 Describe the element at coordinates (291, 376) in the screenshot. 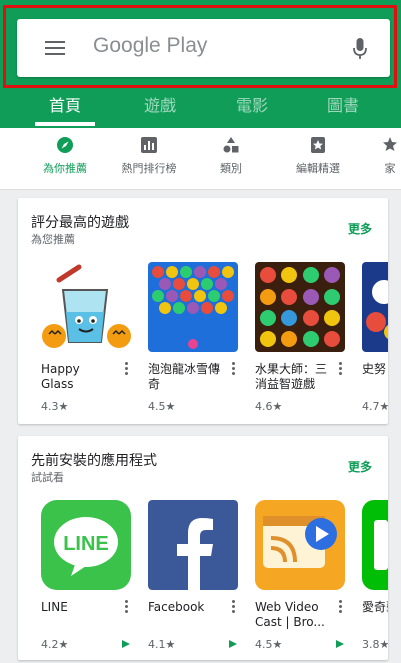

I see `app-name: 水果大師：三消益智遊戲` at that location.